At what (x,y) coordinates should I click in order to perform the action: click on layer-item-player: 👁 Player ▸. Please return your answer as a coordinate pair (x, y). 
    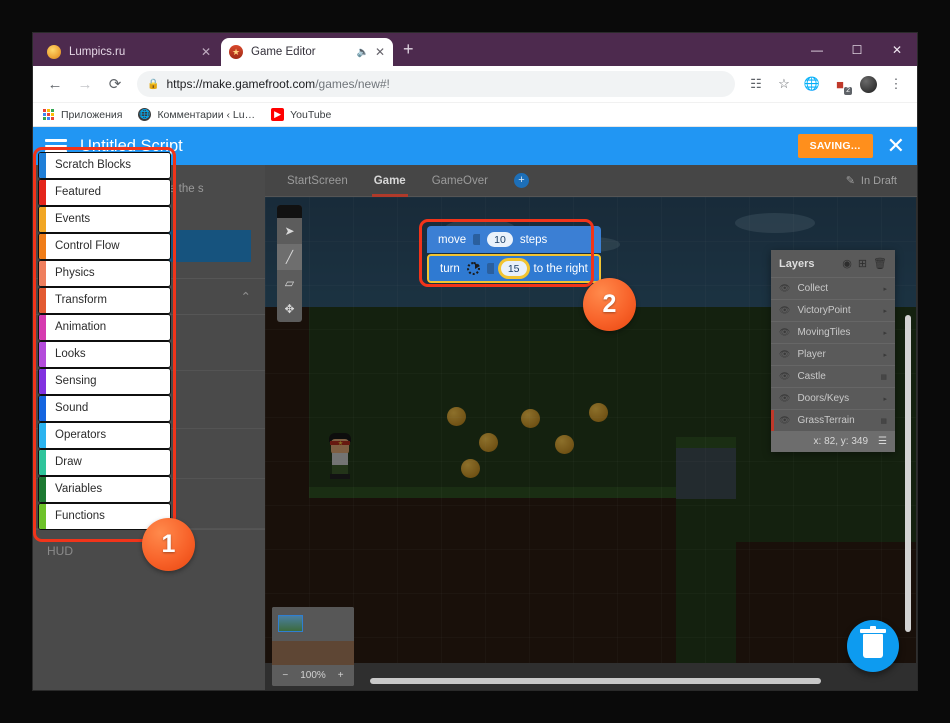
    Looking at the image, I should click on (833, 354).